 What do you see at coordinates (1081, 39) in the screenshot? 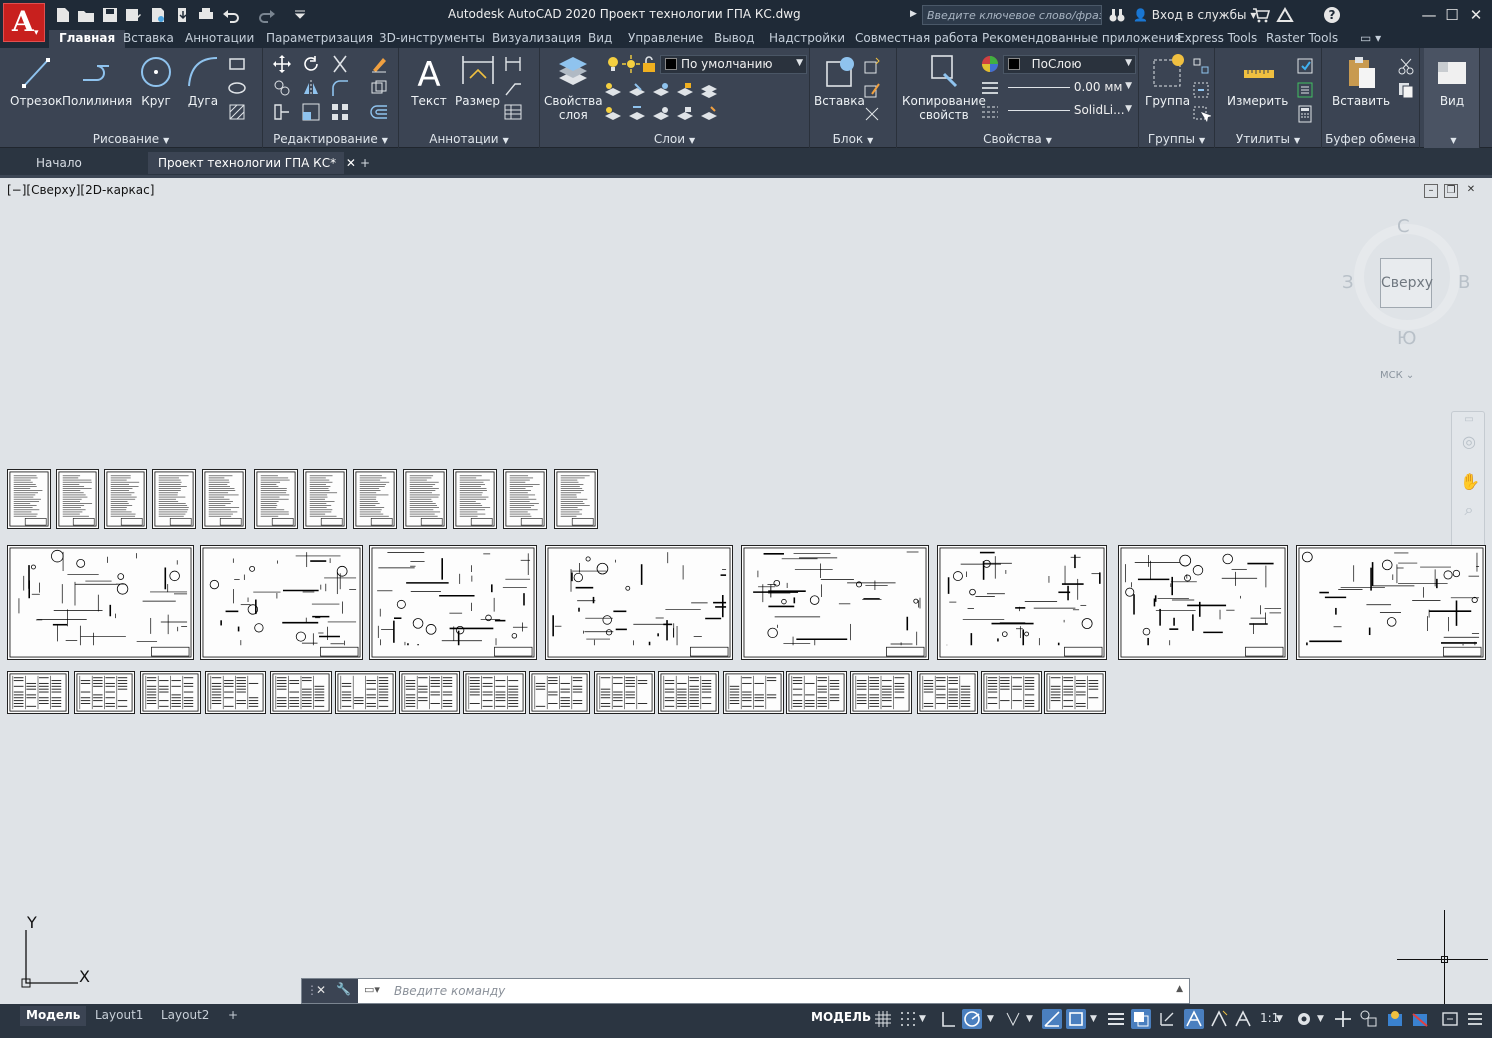
I see `tab-featured-apps: Рекомендованные приложения` at bounding box center [1081, 39].